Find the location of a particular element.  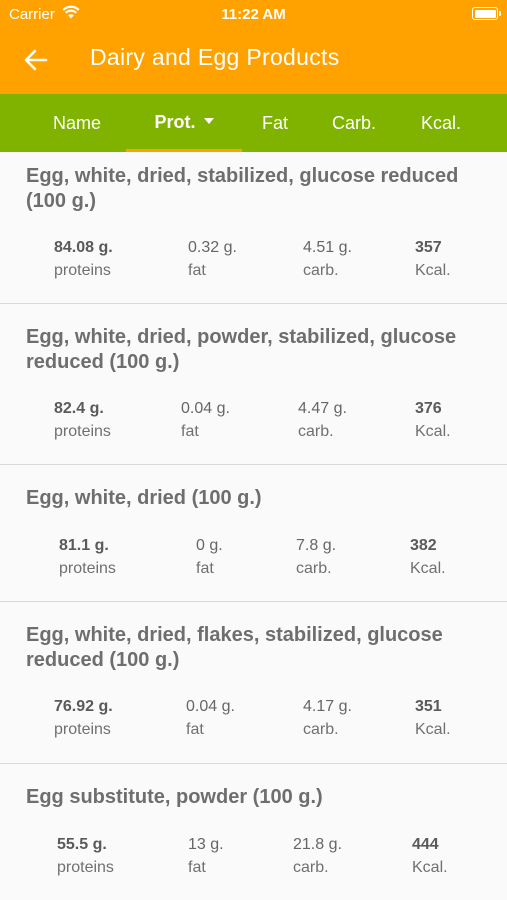

status-time: 11:22 AM is located at coordinates (253, 14).